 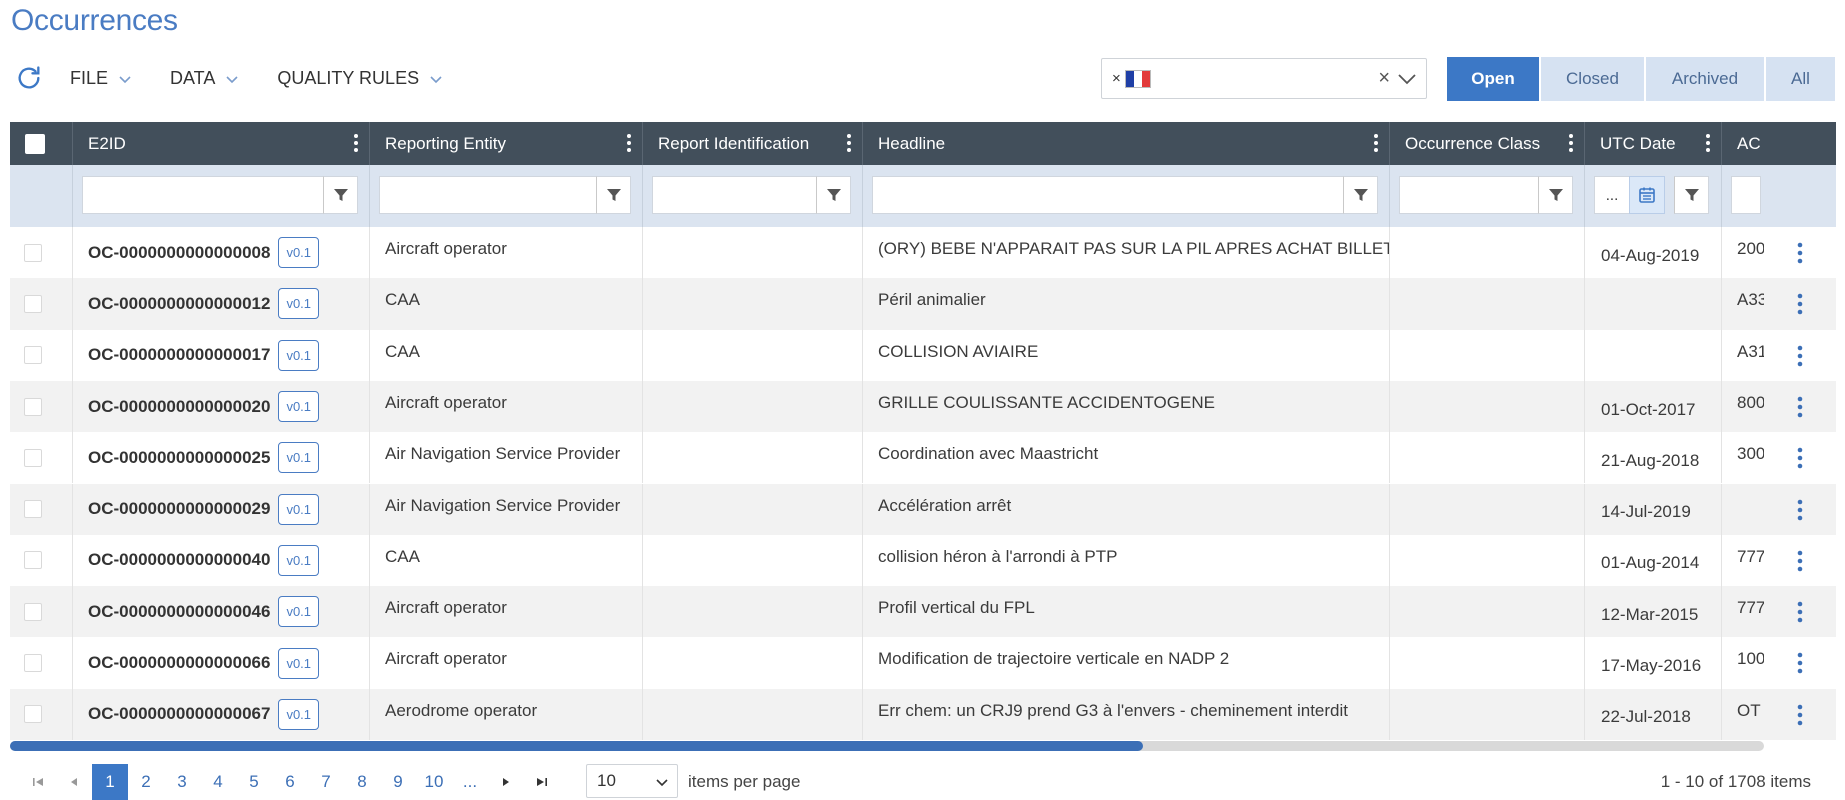 I want to click on e2id-filter-input, so click(x=203, y=195).